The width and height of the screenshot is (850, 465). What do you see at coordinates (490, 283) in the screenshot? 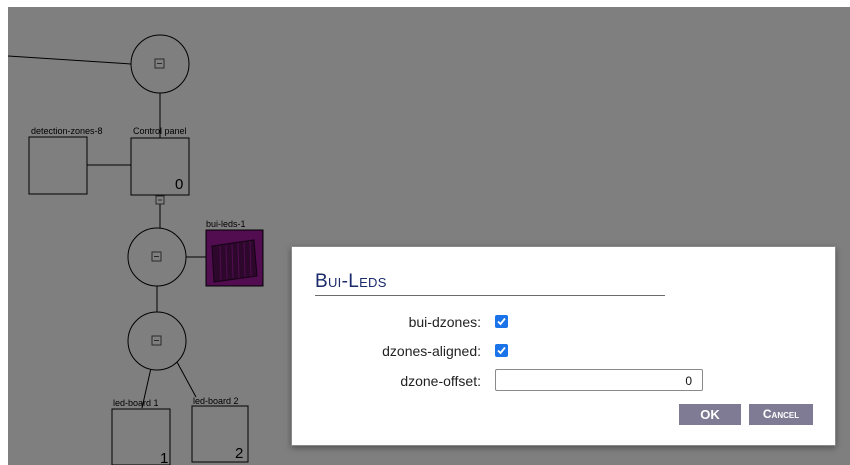
I see `dialog-title: Bui-Leds` at bounding box center [490, 283].